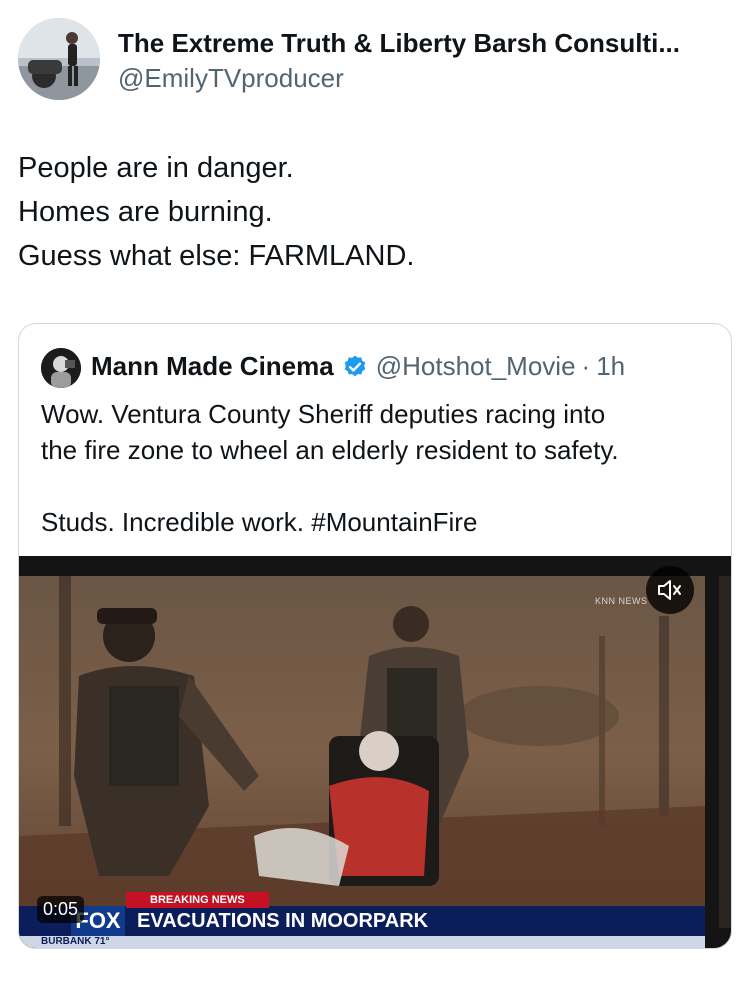 The height and width of the screenshot is (1000, 743). Describe the element at coordinates (75, 941) in the screenshot. I see `news-ticker-text: BURBANK 71°` at that location.